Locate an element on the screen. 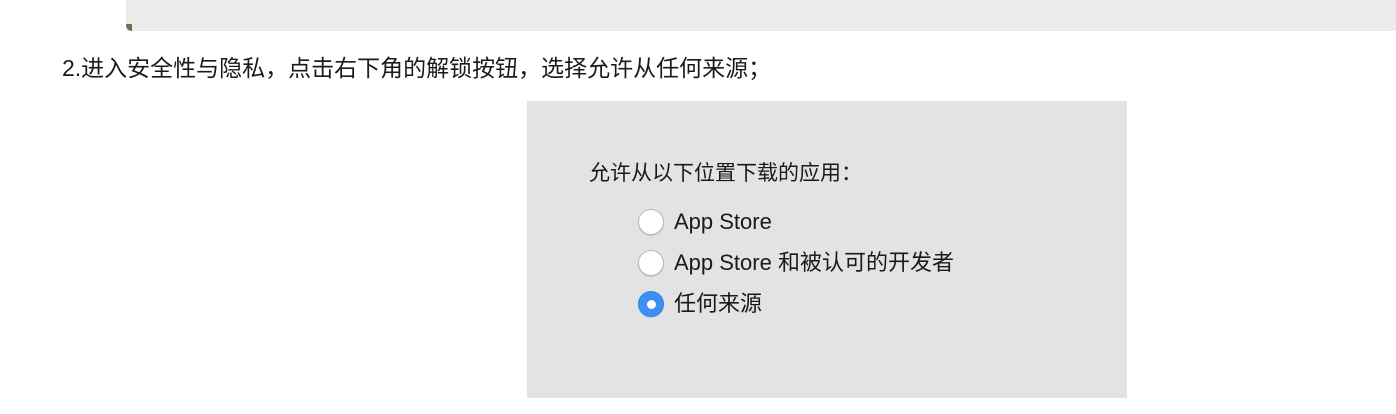 This screenshot has height=414, width=1396. option-label-app-store: App Store is located at coordinates (723, 221).